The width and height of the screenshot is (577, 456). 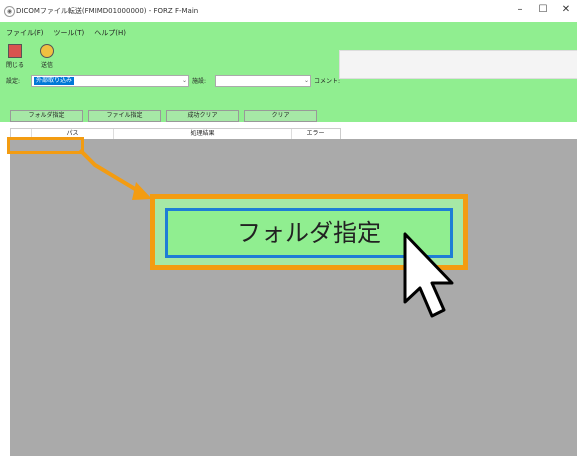 What do you see at coordinates (428, 275) in the screenshot?
I see `mouse-cursor-icon` at bounding box center [428, 275].